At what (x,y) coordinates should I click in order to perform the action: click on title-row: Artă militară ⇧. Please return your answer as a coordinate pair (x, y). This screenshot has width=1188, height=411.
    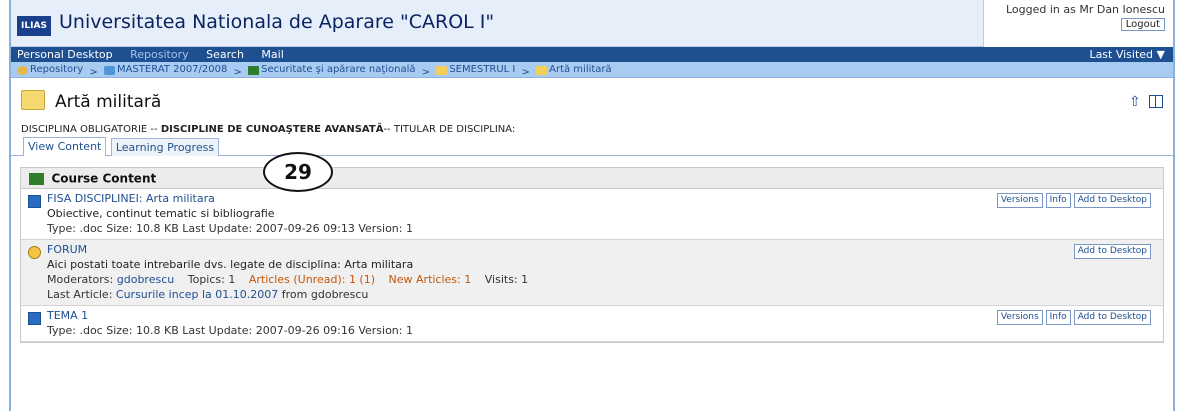
    Looking at the image, I should click on (592, 98).